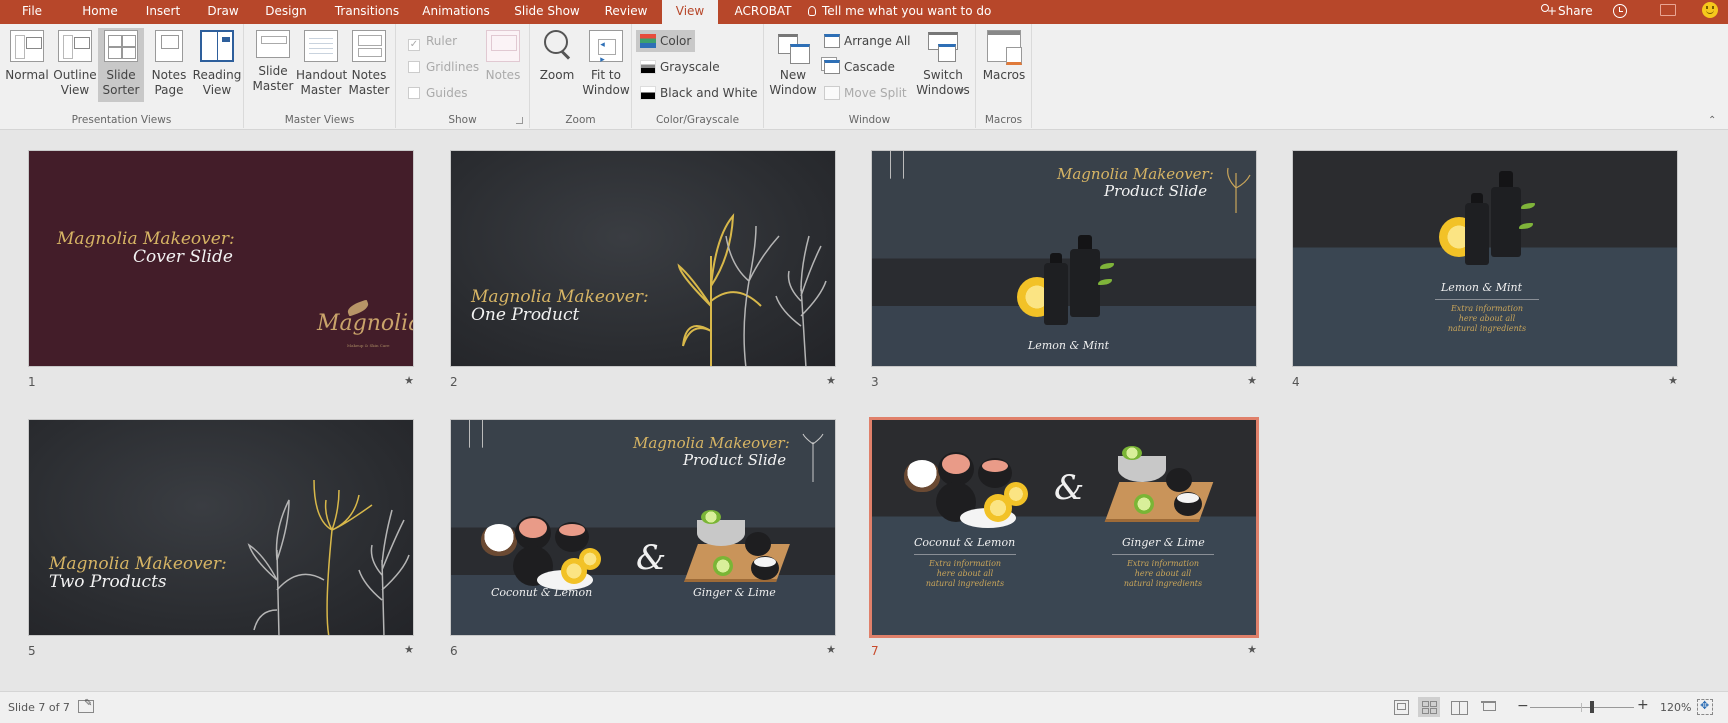  What do you see at coordinates (369, 65) in the screenshot?
I see `notes-master-button: Notes Master` at bounding box center [369, 65].